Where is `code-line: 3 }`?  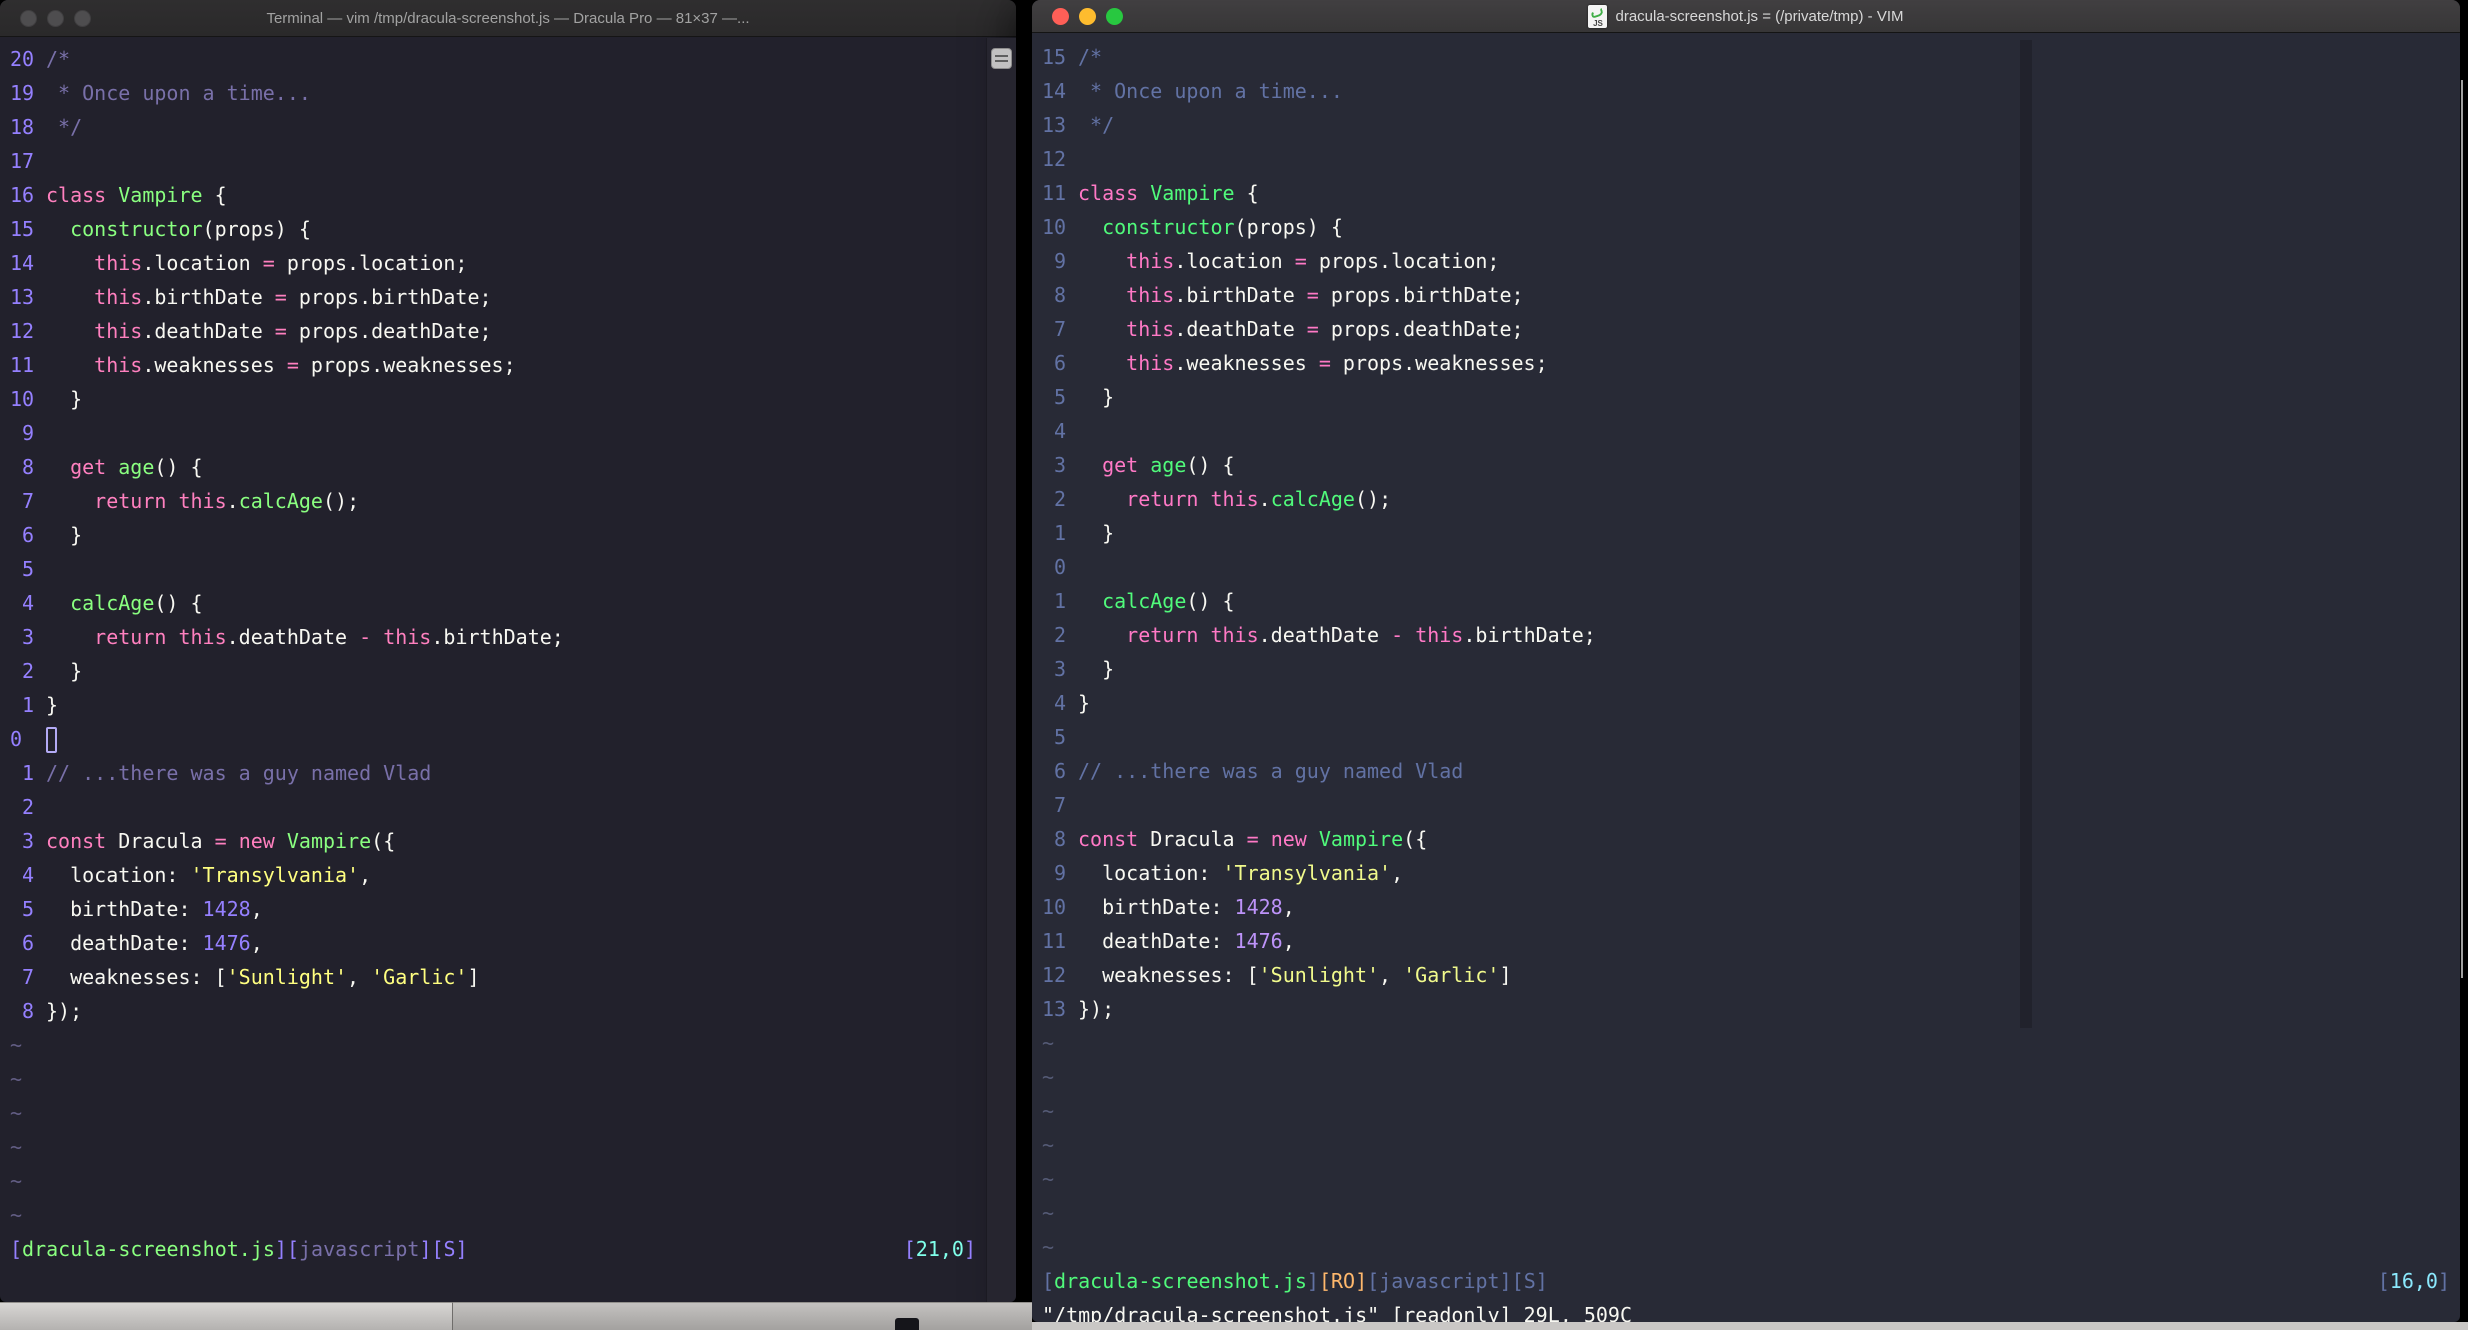 code-line: 3 } is located at coordinates (1751, 669).